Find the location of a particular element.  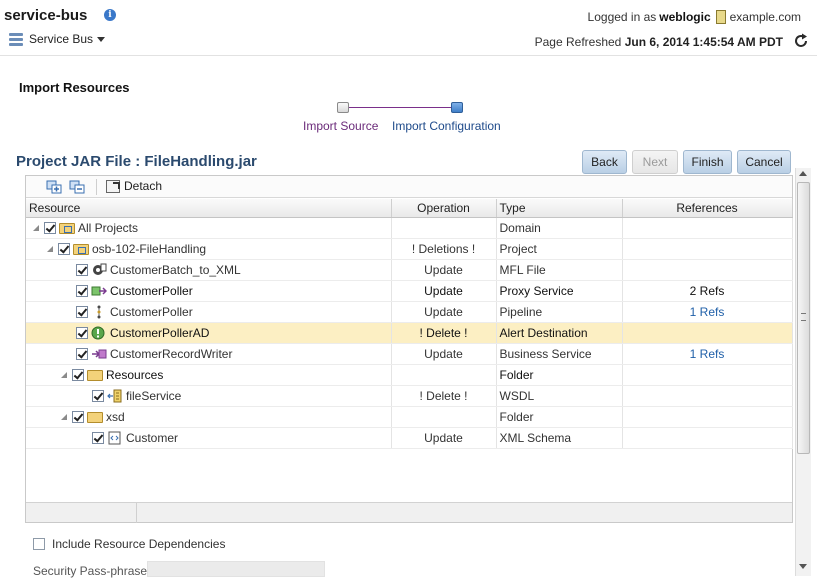

passphrase-field is located at coordinates (236, 569).